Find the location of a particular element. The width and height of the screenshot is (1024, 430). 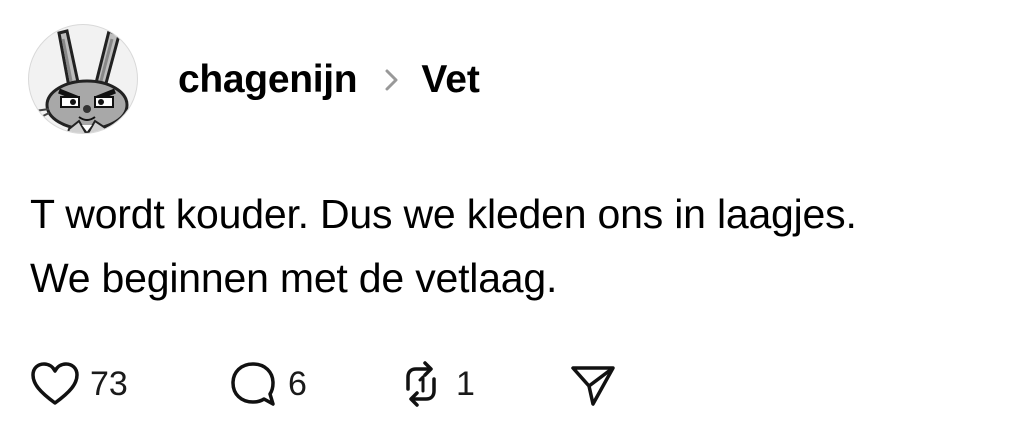

like-button: 73 is located at coordinates (79, 384).